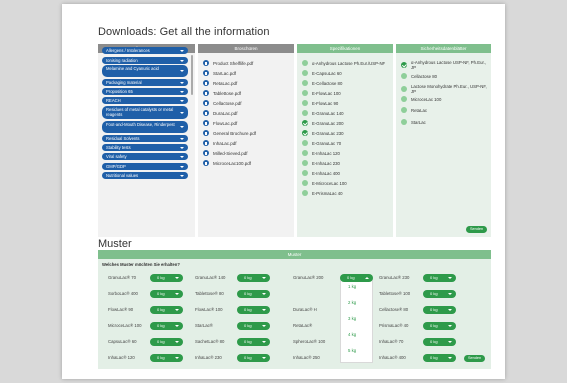 This screenshot has height=383, width=567. What do you see at coordinates (182, 100) in the screenshot?
I see `chevron-down-icon` at bounding box center [182, 100].